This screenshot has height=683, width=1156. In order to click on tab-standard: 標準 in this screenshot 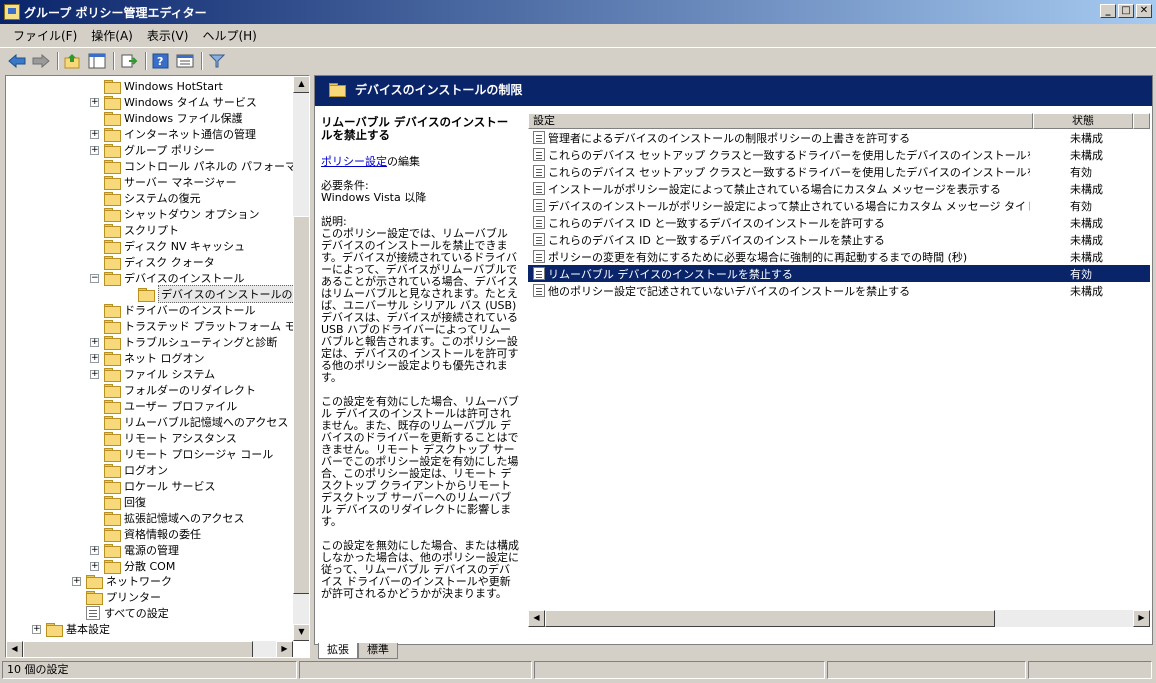, I will do `click(378, 651)`.